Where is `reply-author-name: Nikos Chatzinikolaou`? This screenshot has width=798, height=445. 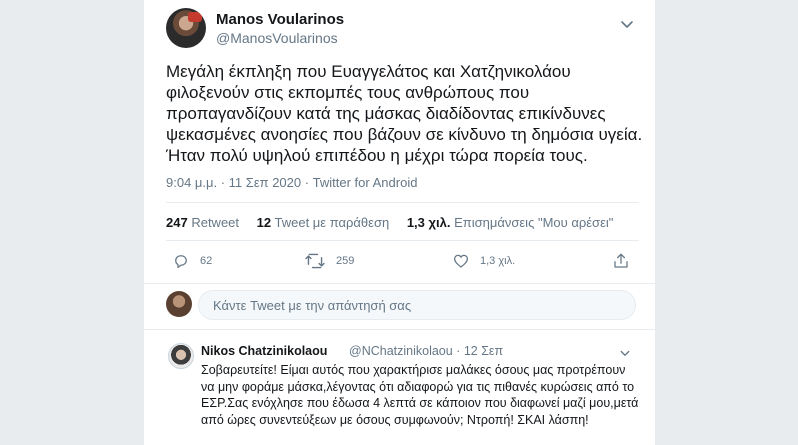 reply-author-name: Nikos Chatzinikolaou is located at coordinates (264, 351).